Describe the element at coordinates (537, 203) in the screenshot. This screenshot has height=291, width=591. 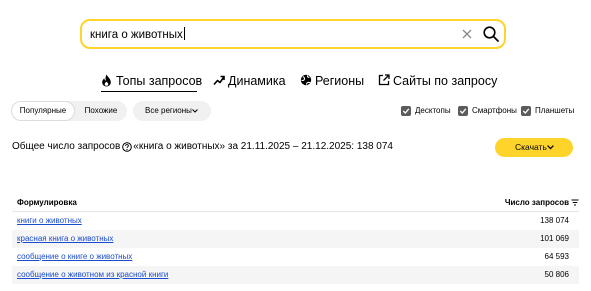
I see `column-header-count: Число запросов` at that location.